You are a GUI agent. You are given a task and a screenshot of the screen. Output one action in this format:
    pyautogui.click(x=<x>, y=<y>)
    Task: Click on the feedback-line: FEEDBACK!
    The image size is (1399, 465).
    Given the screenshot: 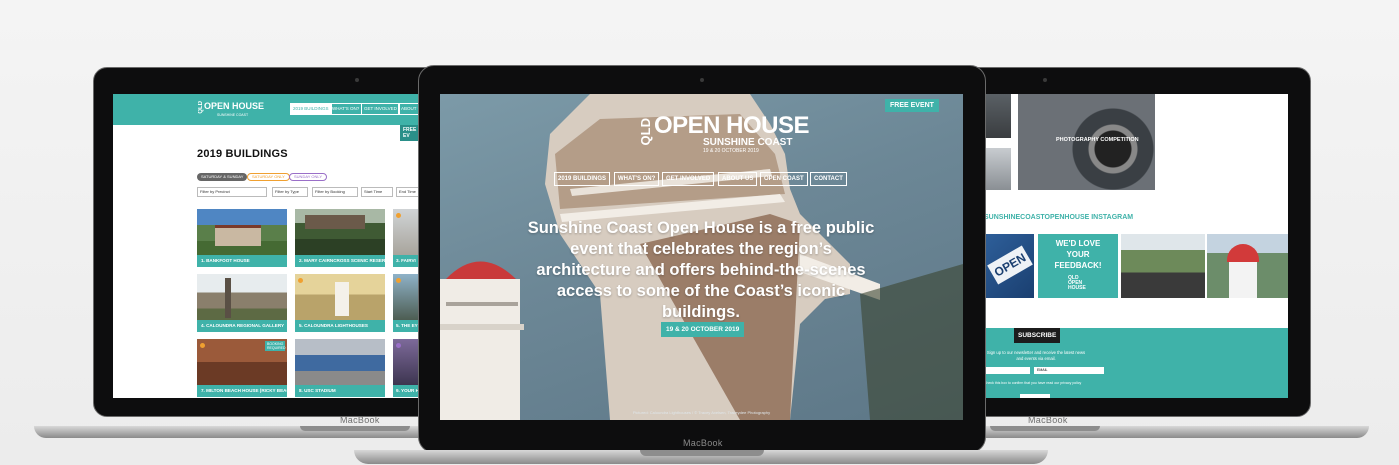 What is the action you would take?
    pyautogui.click(x=1078, y=265)
    